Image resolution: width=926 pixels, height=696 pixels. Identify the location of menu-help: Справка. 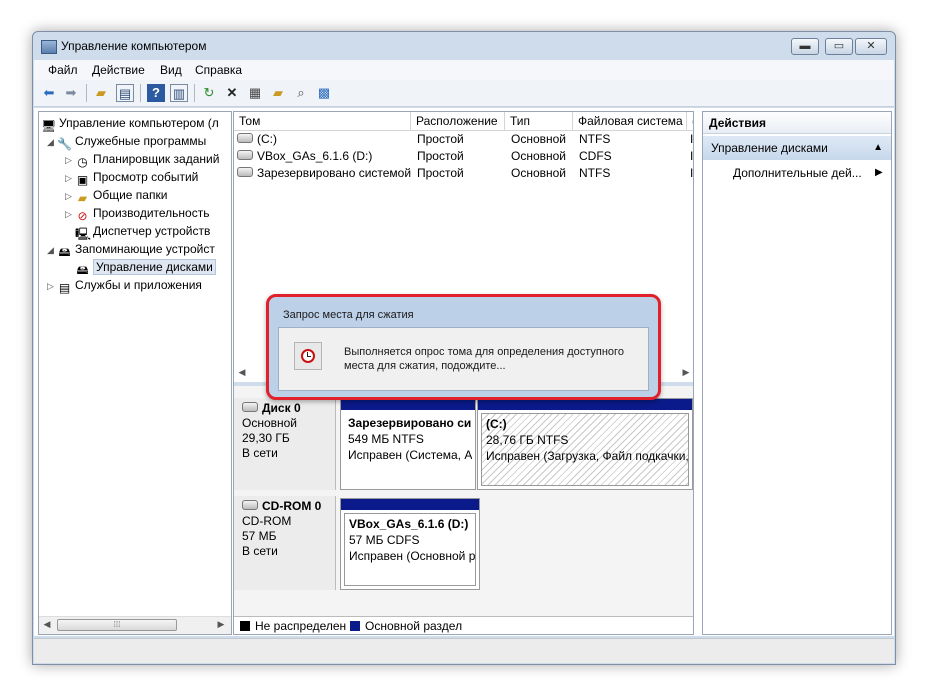
(218, 70).